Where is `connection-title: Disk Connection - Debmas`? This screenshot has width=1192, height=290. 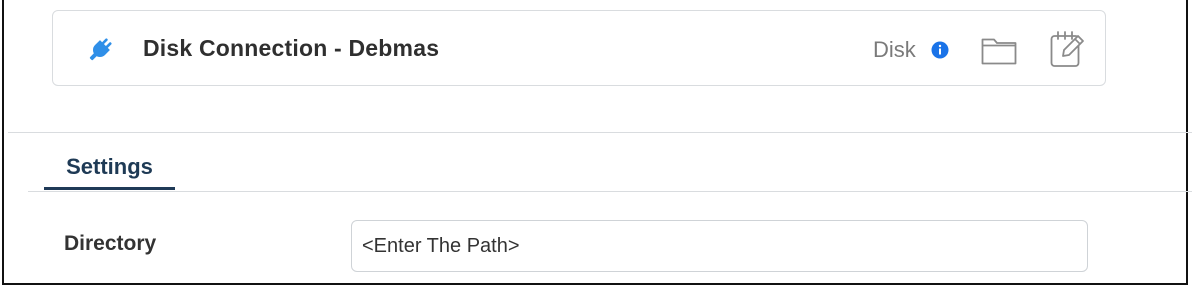 connection-title: Disk Connection - Debmas is located at coordinates (291, 48).